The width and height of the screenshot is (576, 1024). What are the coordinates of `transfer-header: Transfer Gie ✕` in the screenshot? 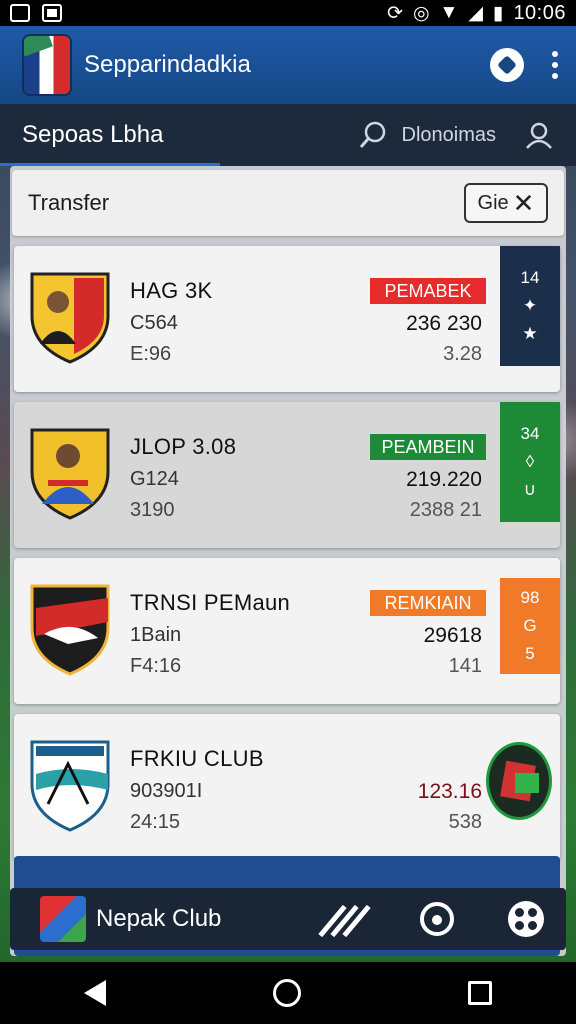 It's located at (288, 203).